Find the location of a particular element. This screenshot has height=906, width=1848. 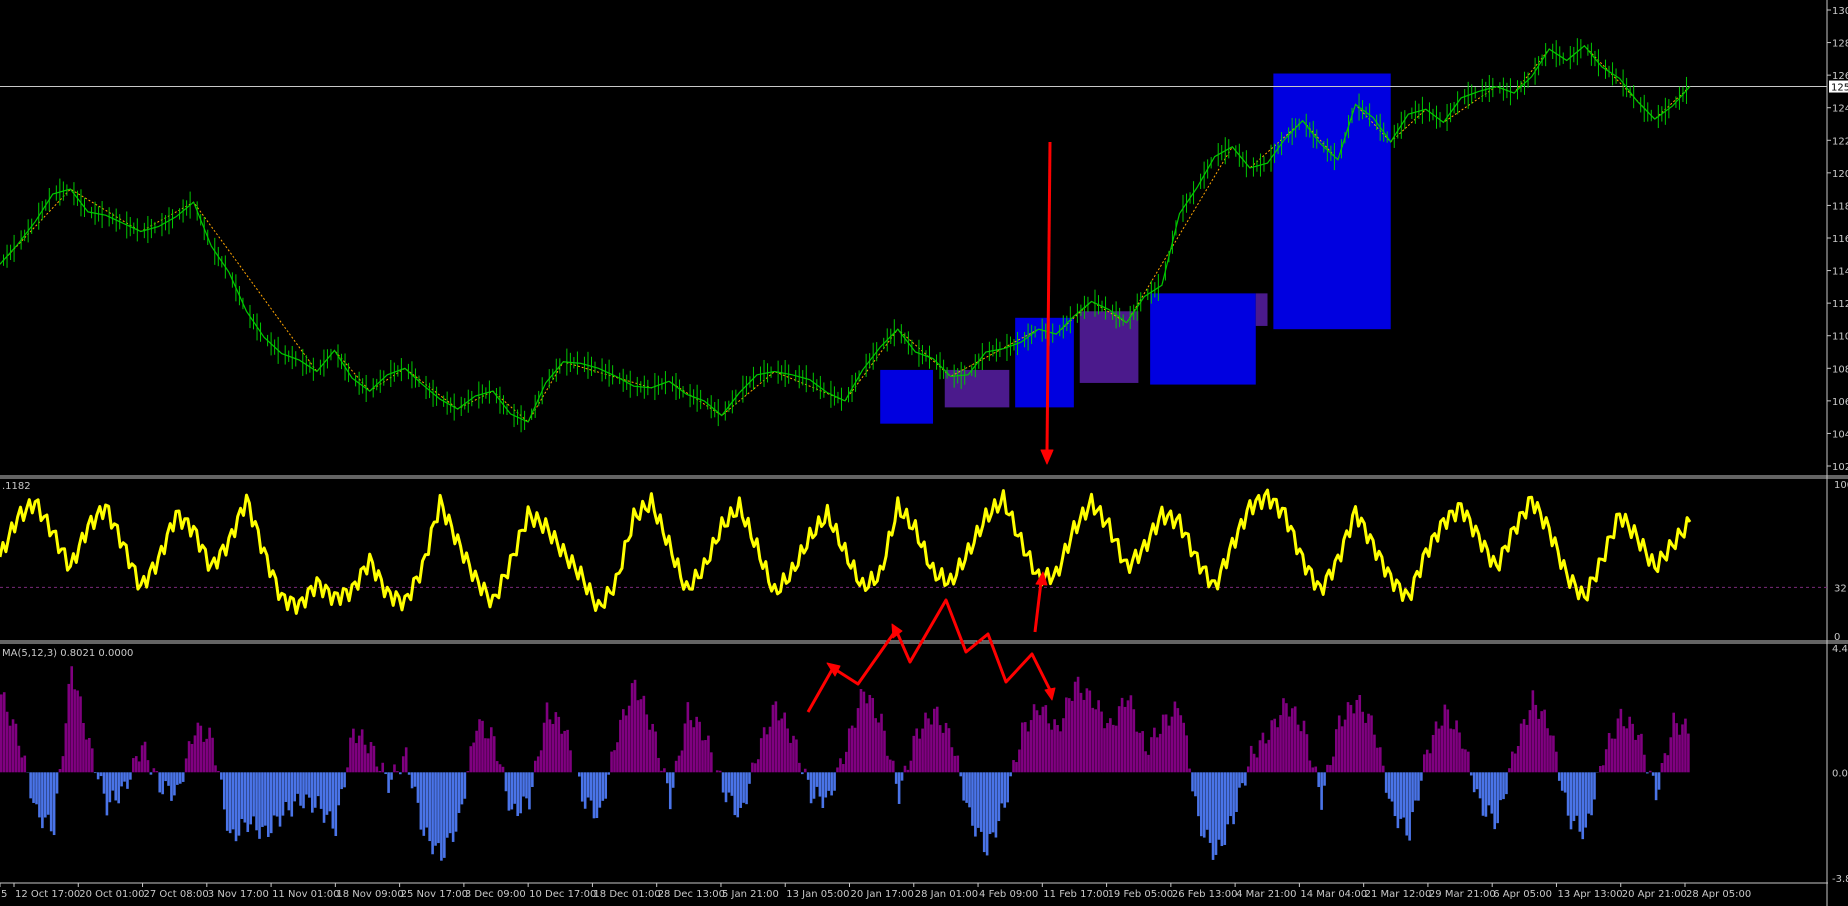

price-tick-label: 104 is located at coordinates (1840, 434).